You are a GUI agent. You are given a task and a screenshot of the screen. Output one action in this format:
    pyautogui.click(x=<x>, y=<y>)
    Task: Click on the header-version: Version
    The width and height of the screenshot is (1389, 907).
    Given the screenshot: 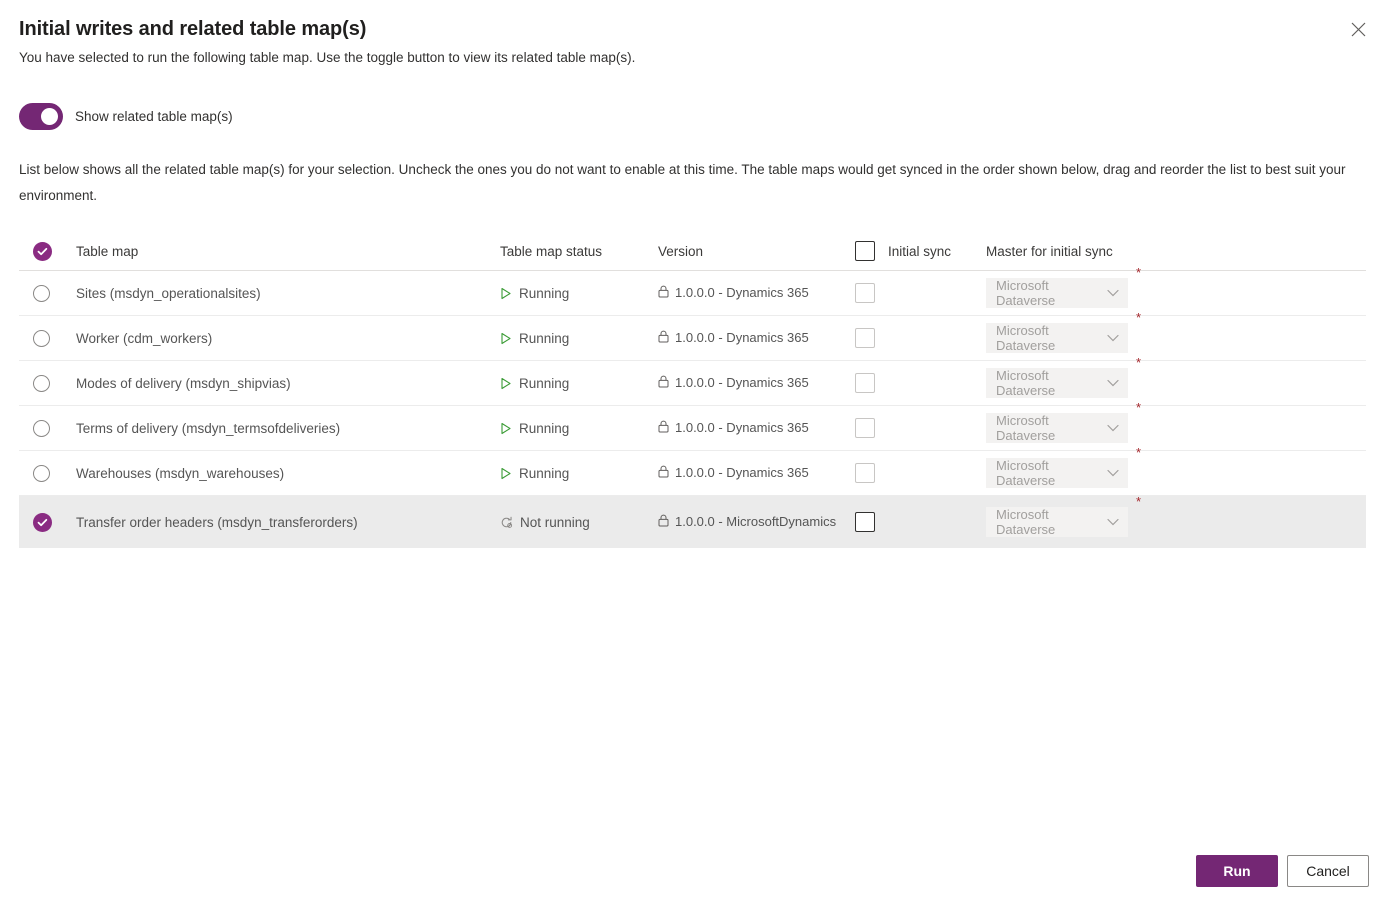 What is the action you would take?
    pyautogui.click(x=681, y=251)
    